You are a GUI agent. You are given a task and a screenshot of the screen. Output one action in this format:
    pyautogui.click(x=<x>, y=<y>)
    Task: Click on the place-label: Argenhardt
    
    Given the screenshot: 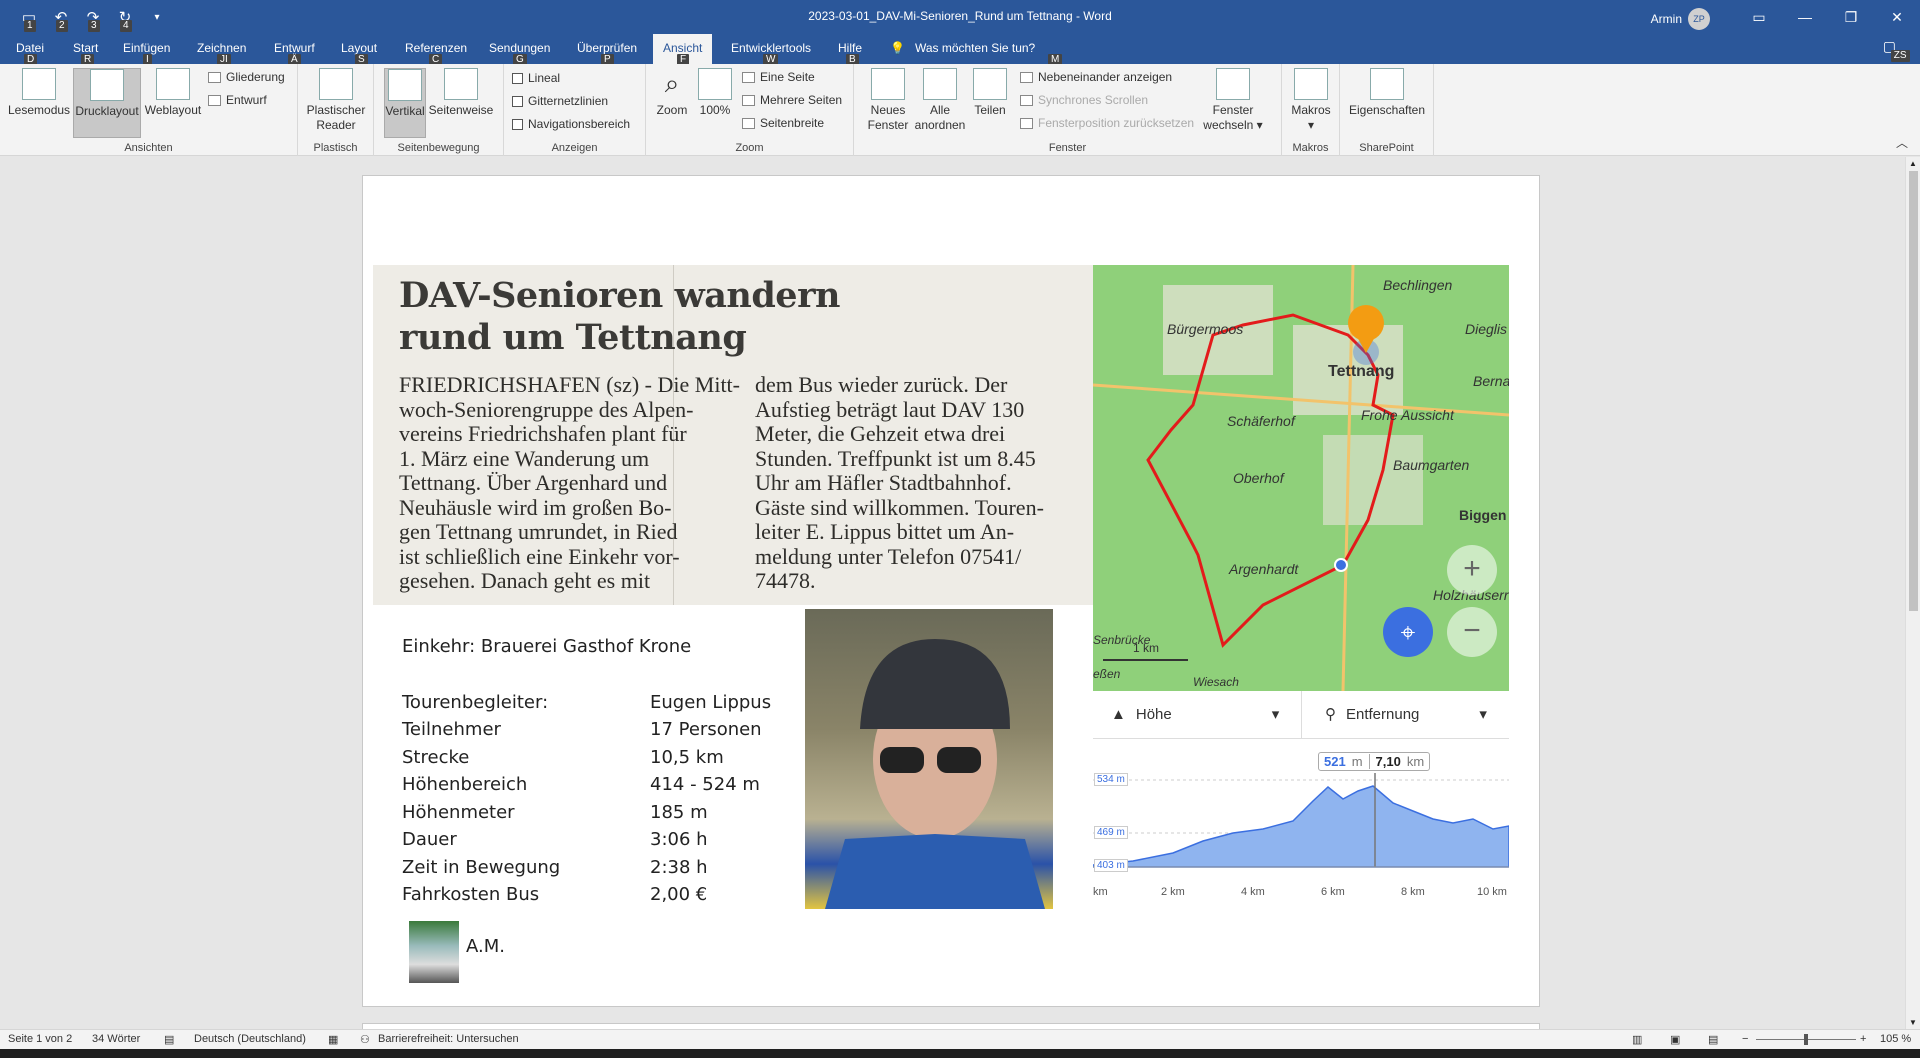 What is the action you would take?
    pyautogui.click(x=1264, y=569)
    